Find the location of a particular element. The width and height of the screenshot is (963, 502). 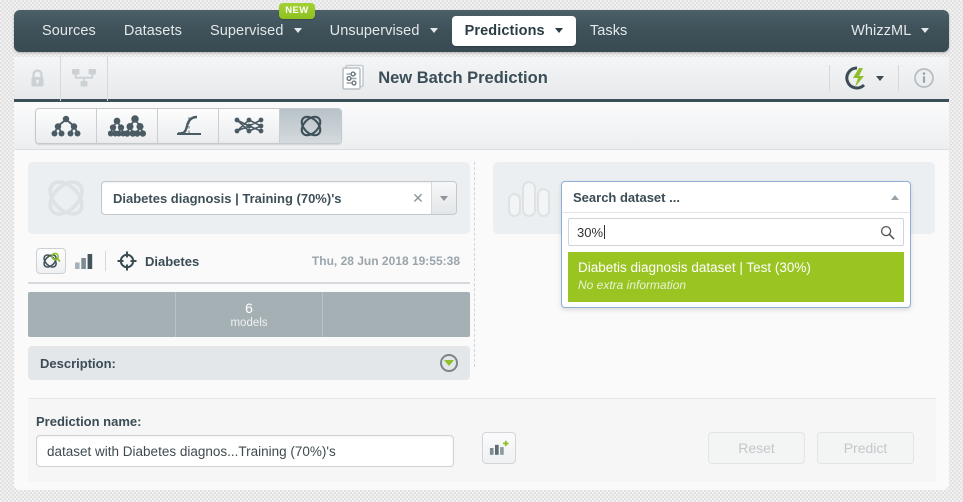

clear-selection-button: ✕ is located at coordinates (418, 198).